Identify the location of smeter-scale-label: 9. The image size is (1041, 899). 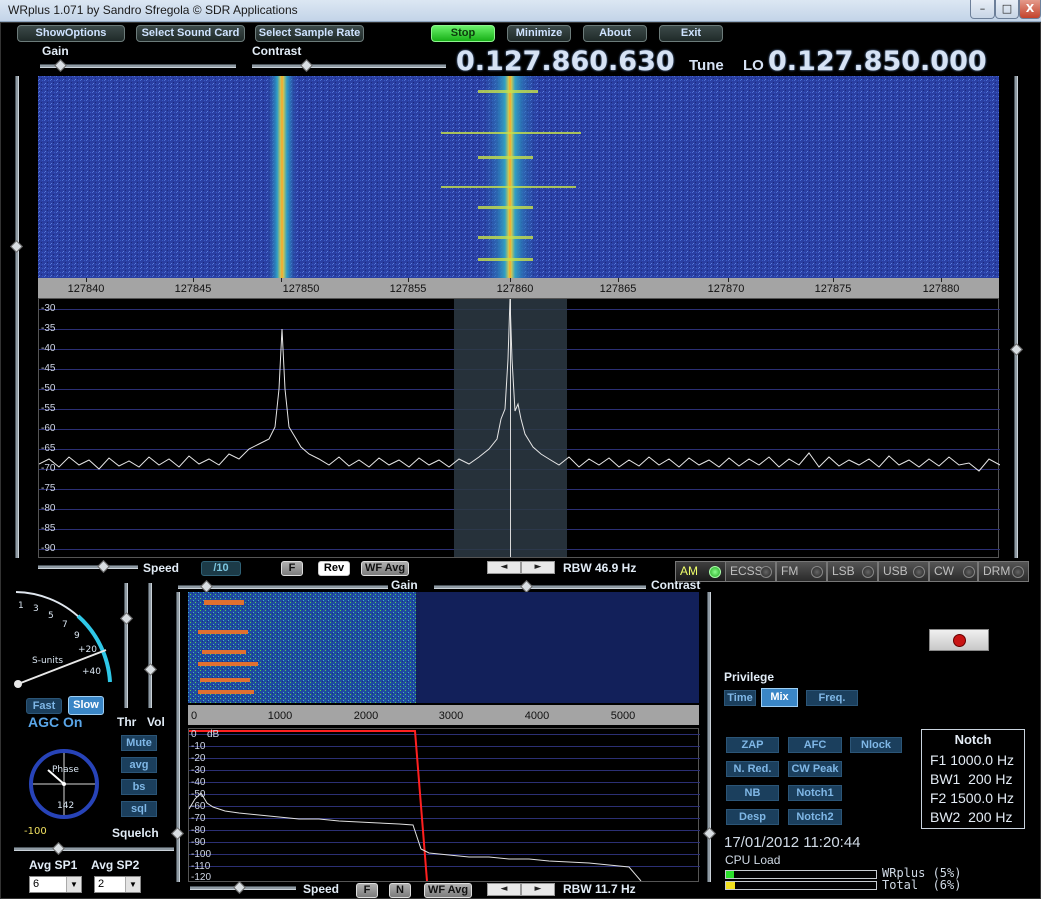
(77, 636).